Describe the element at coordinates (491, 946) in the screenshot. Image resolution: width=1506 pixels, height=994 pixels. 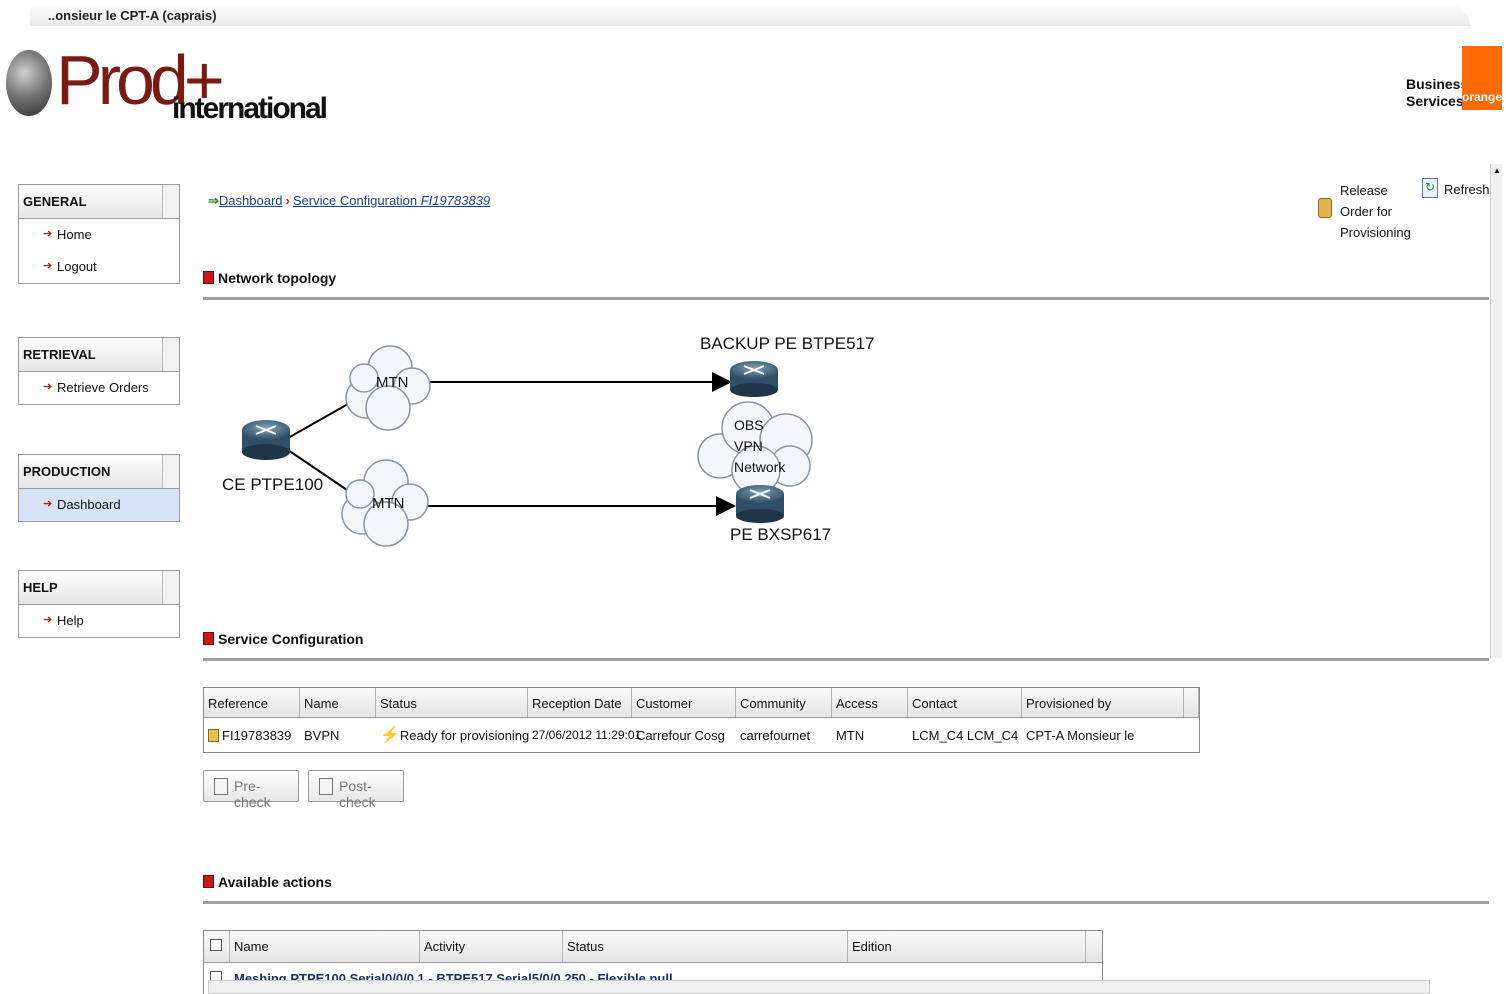
I see `col-header-activity: Activity` at that location.